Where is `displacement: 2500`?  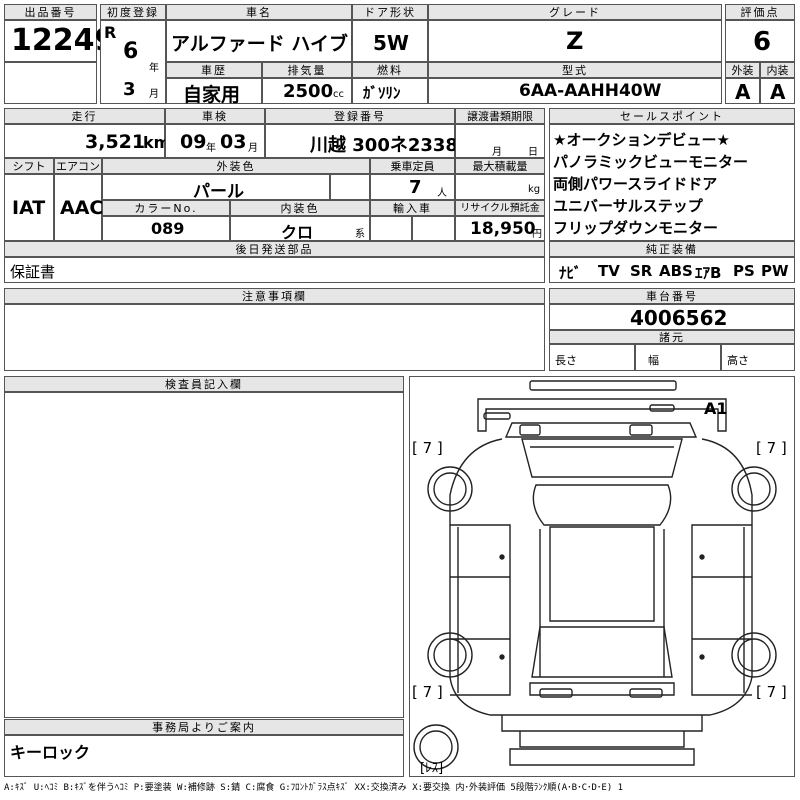 displacement: 2500 is located at coordinates (308, 91).